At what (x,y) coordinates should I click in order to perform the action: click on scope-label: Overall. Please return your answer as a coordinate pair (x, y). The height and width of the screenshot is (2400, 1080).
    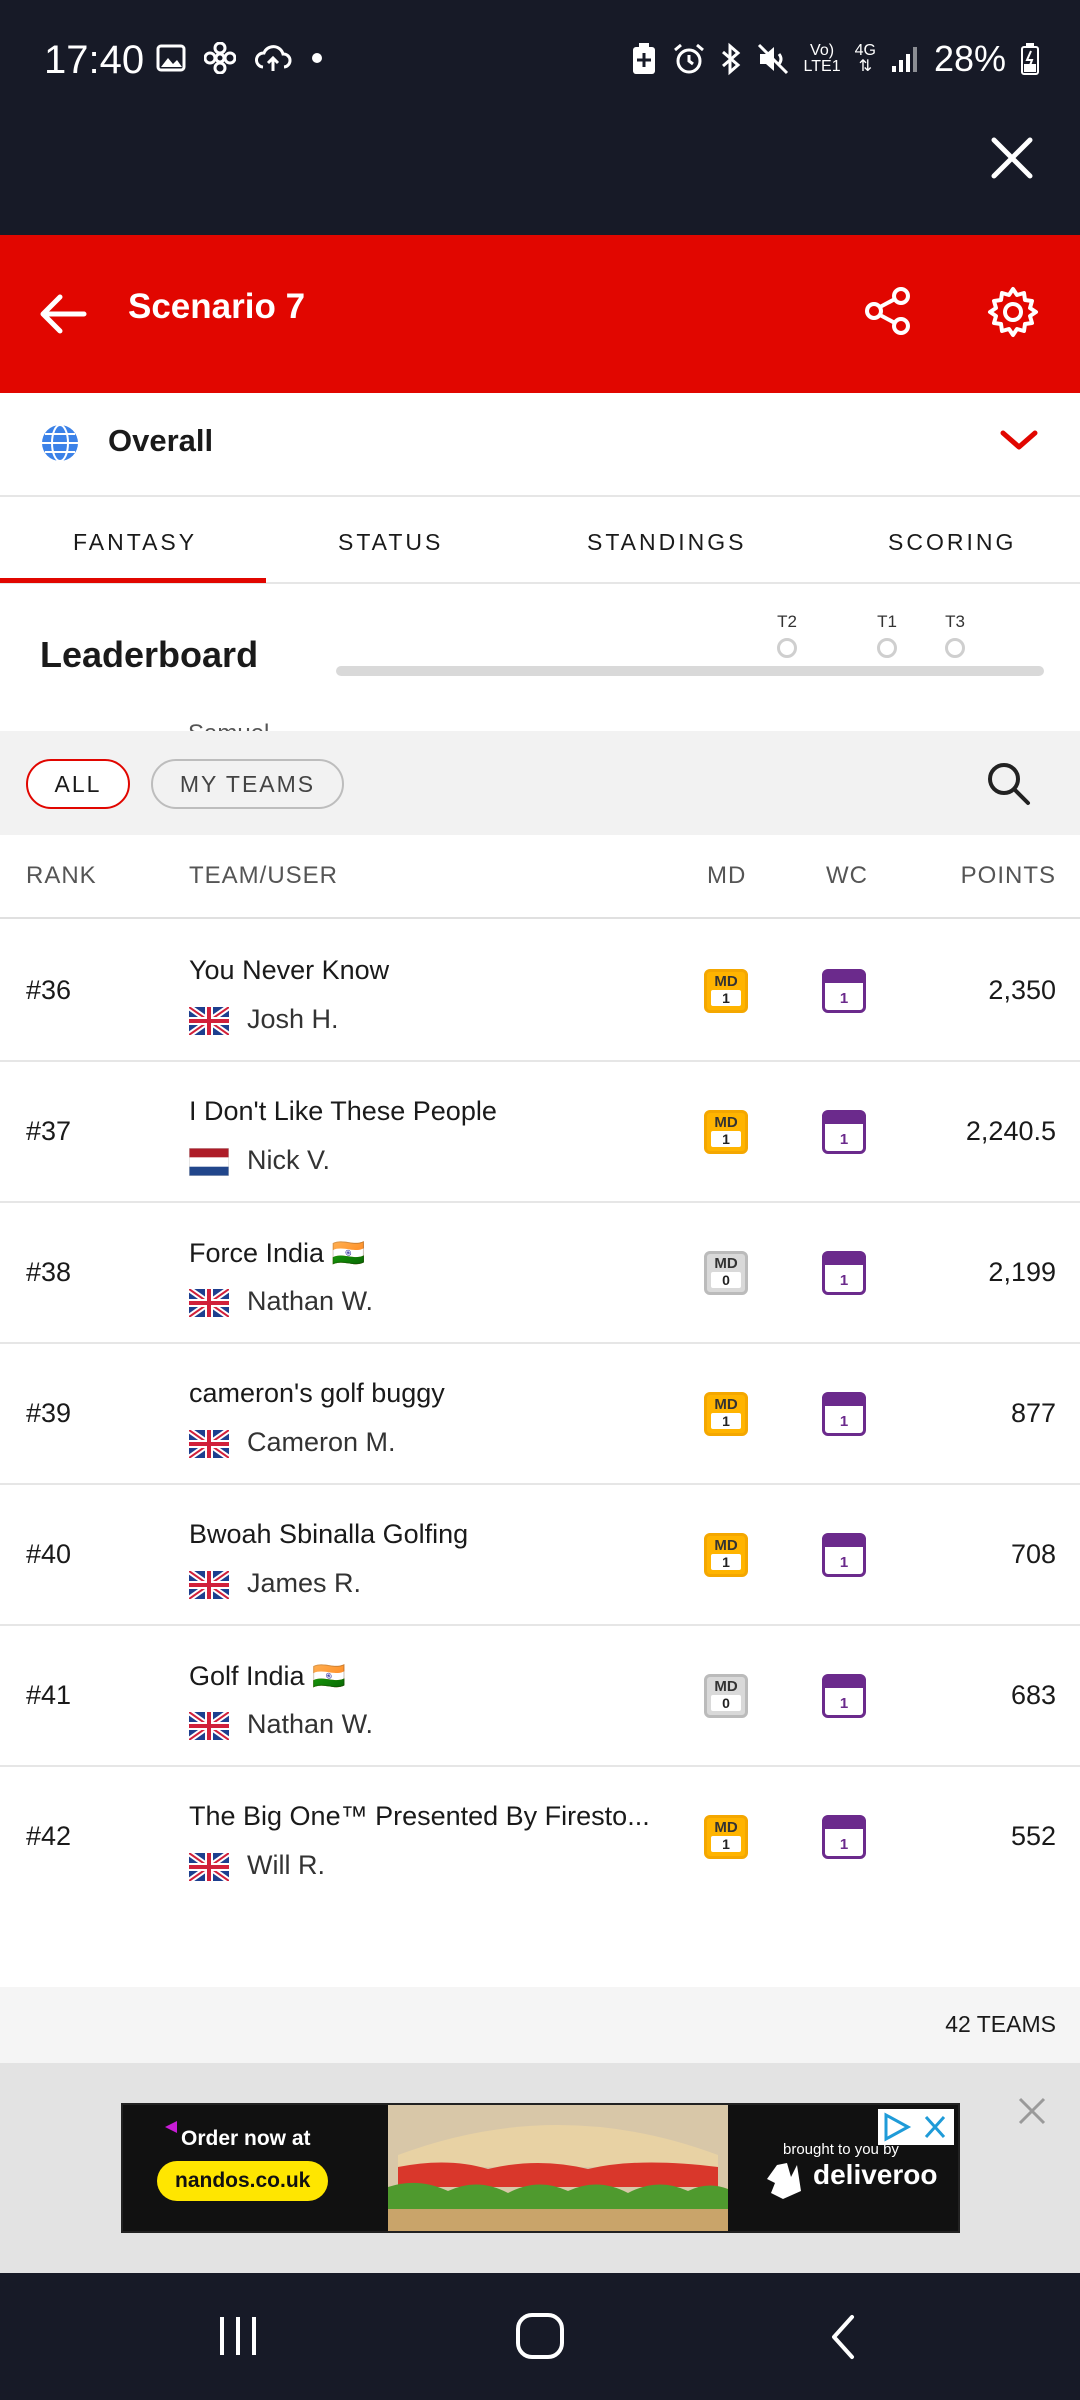
    Looking at the image, I should click on (161, 440).